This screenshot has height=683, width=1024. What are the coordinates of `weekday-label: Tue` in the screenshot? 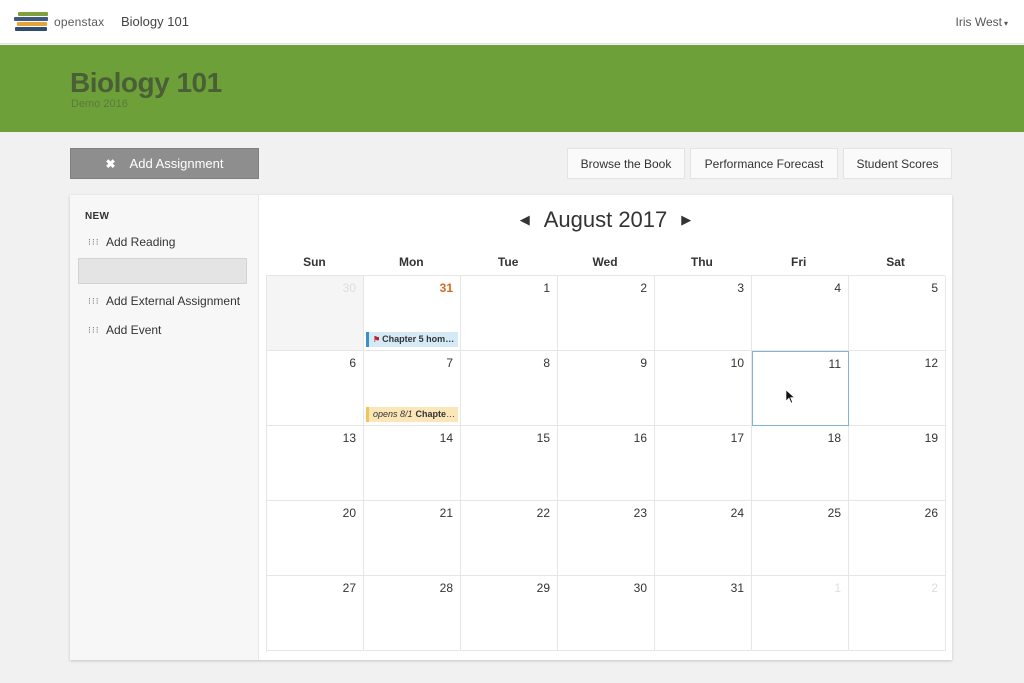 It's located at (508, 262).